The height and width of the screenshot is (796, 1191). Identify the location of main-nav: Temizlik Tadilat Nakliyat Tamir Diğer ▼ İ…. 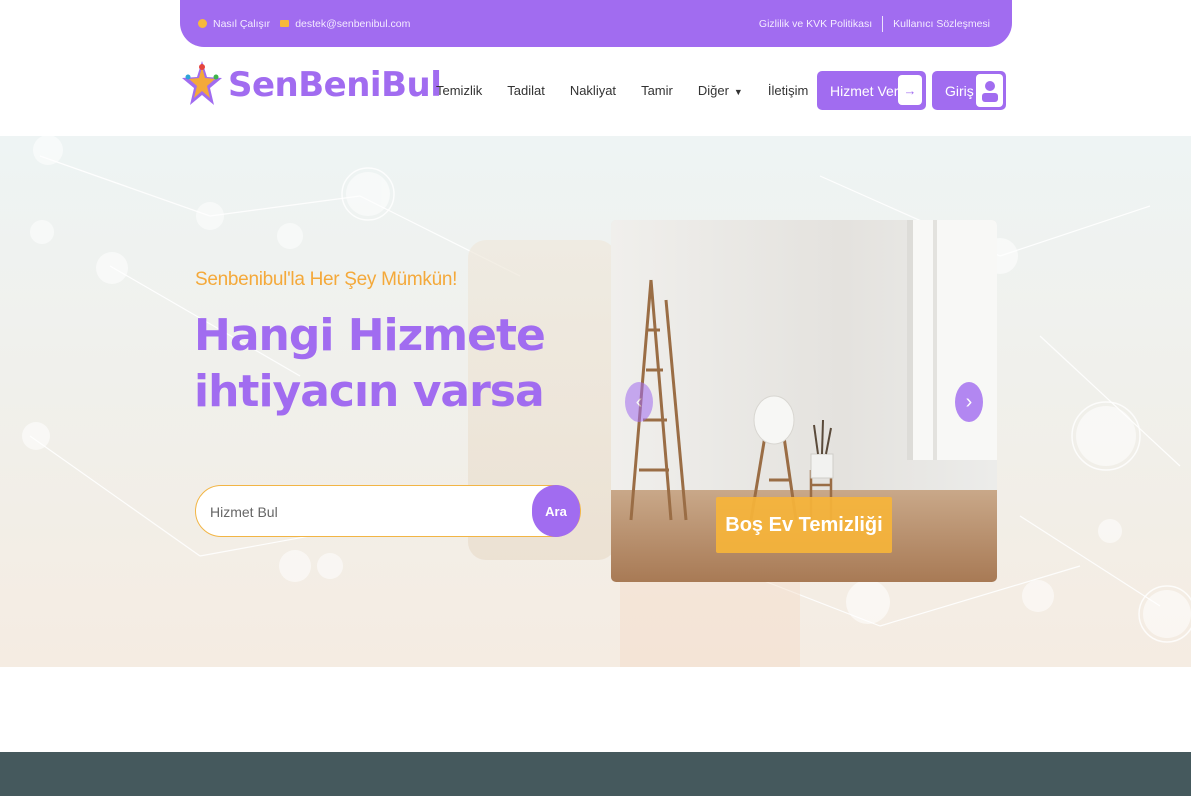
(622, 90).